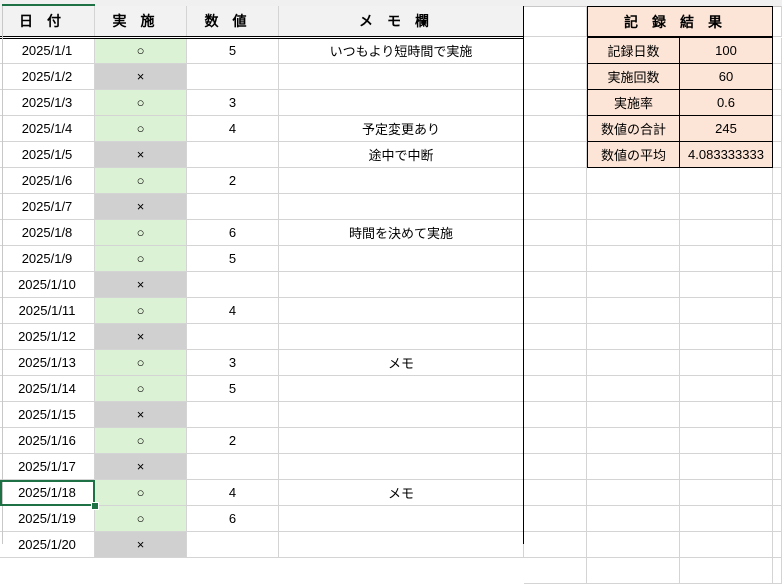  I want to click on date-cell: 2025/1/3, so click(47, 103).